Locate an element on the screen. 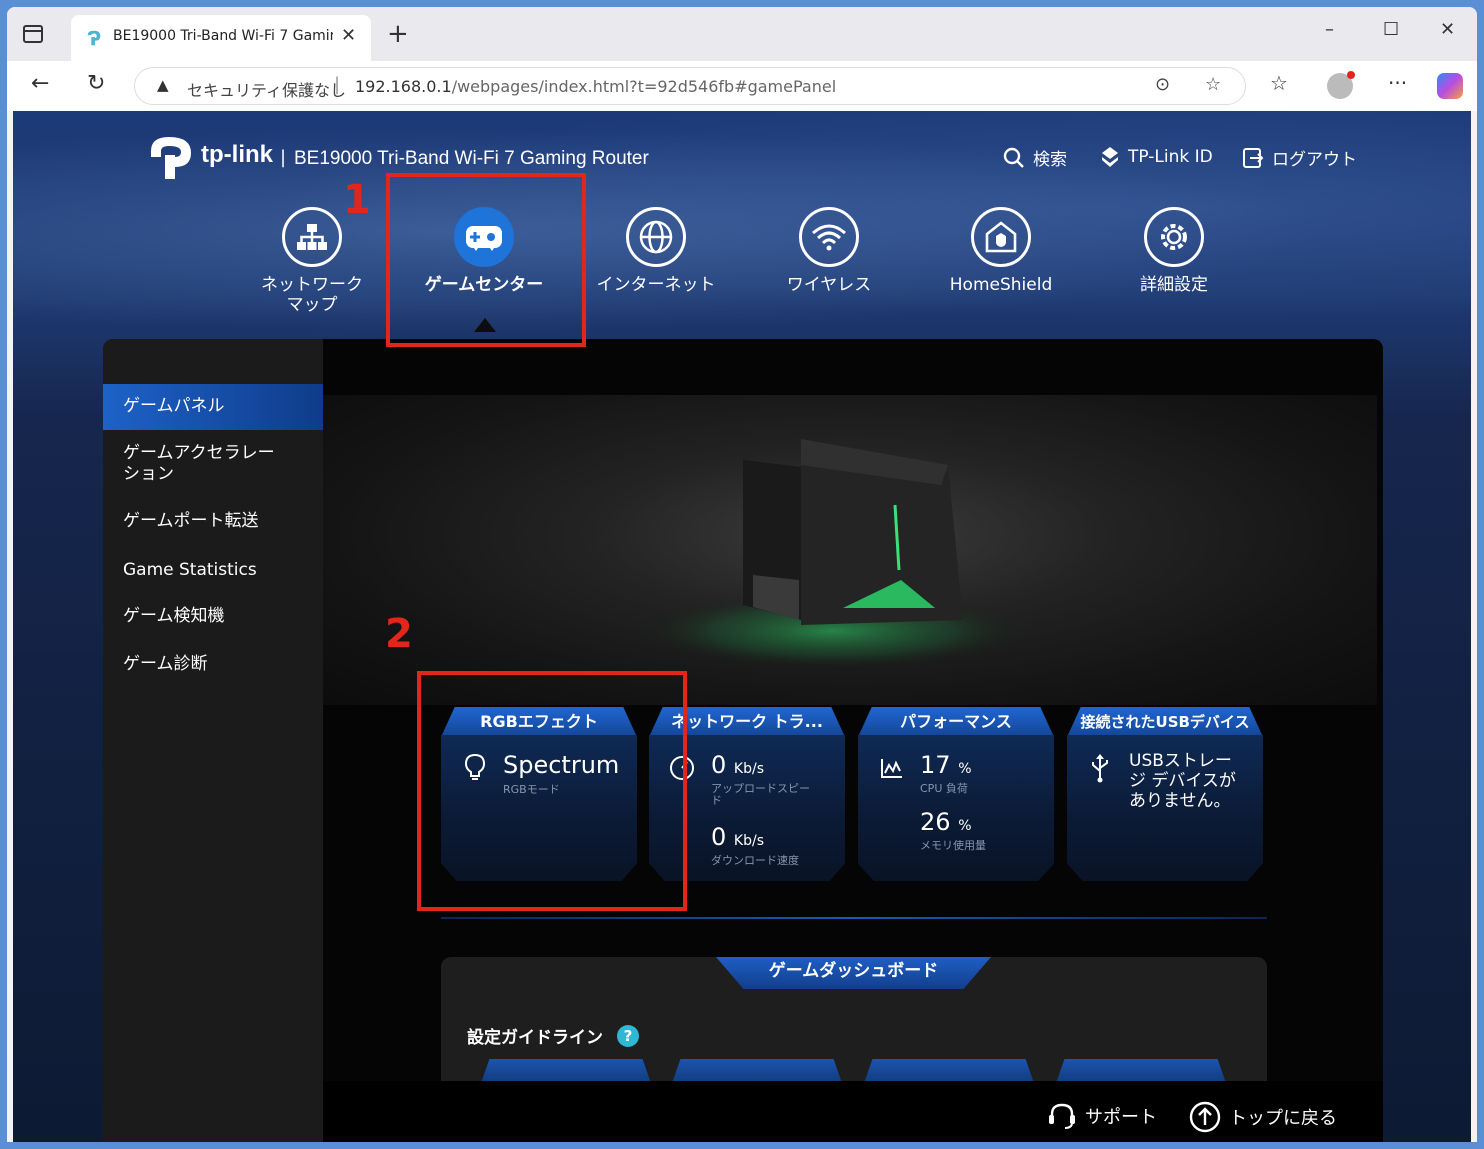 Image resolution: width=1484 pixels, height=1149 pixels. nav-wireless-label: ワイヤレス is located at coordinates (829, 285).